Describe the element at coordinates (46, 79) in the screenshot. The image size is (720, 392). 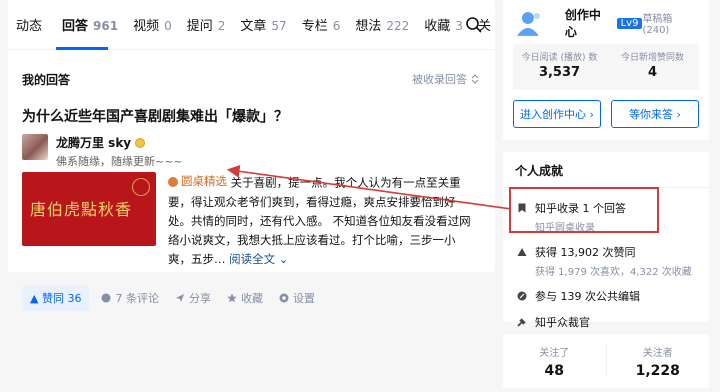
I see `section-title: 我的回答` at that location.